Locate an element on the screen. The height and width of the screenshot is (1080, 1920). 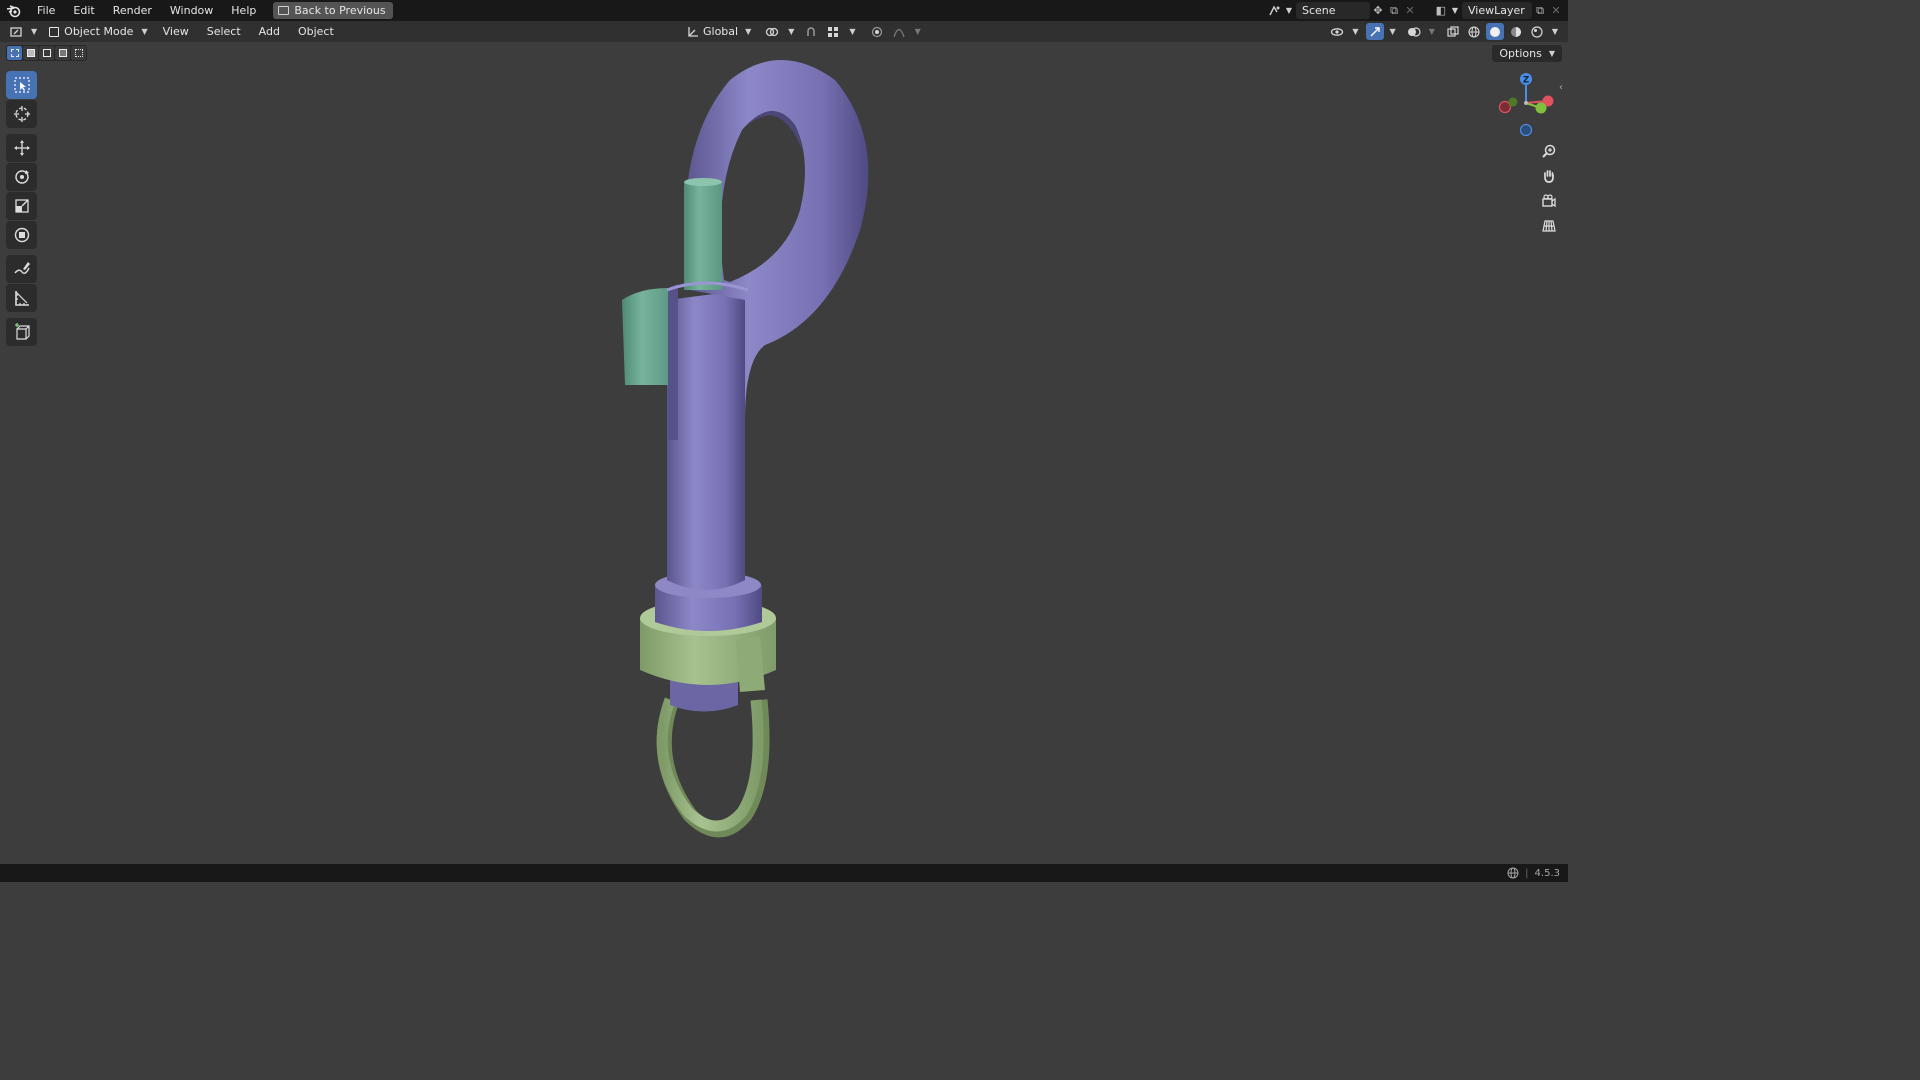
zoom-button is located at coordinates (1549, 151).